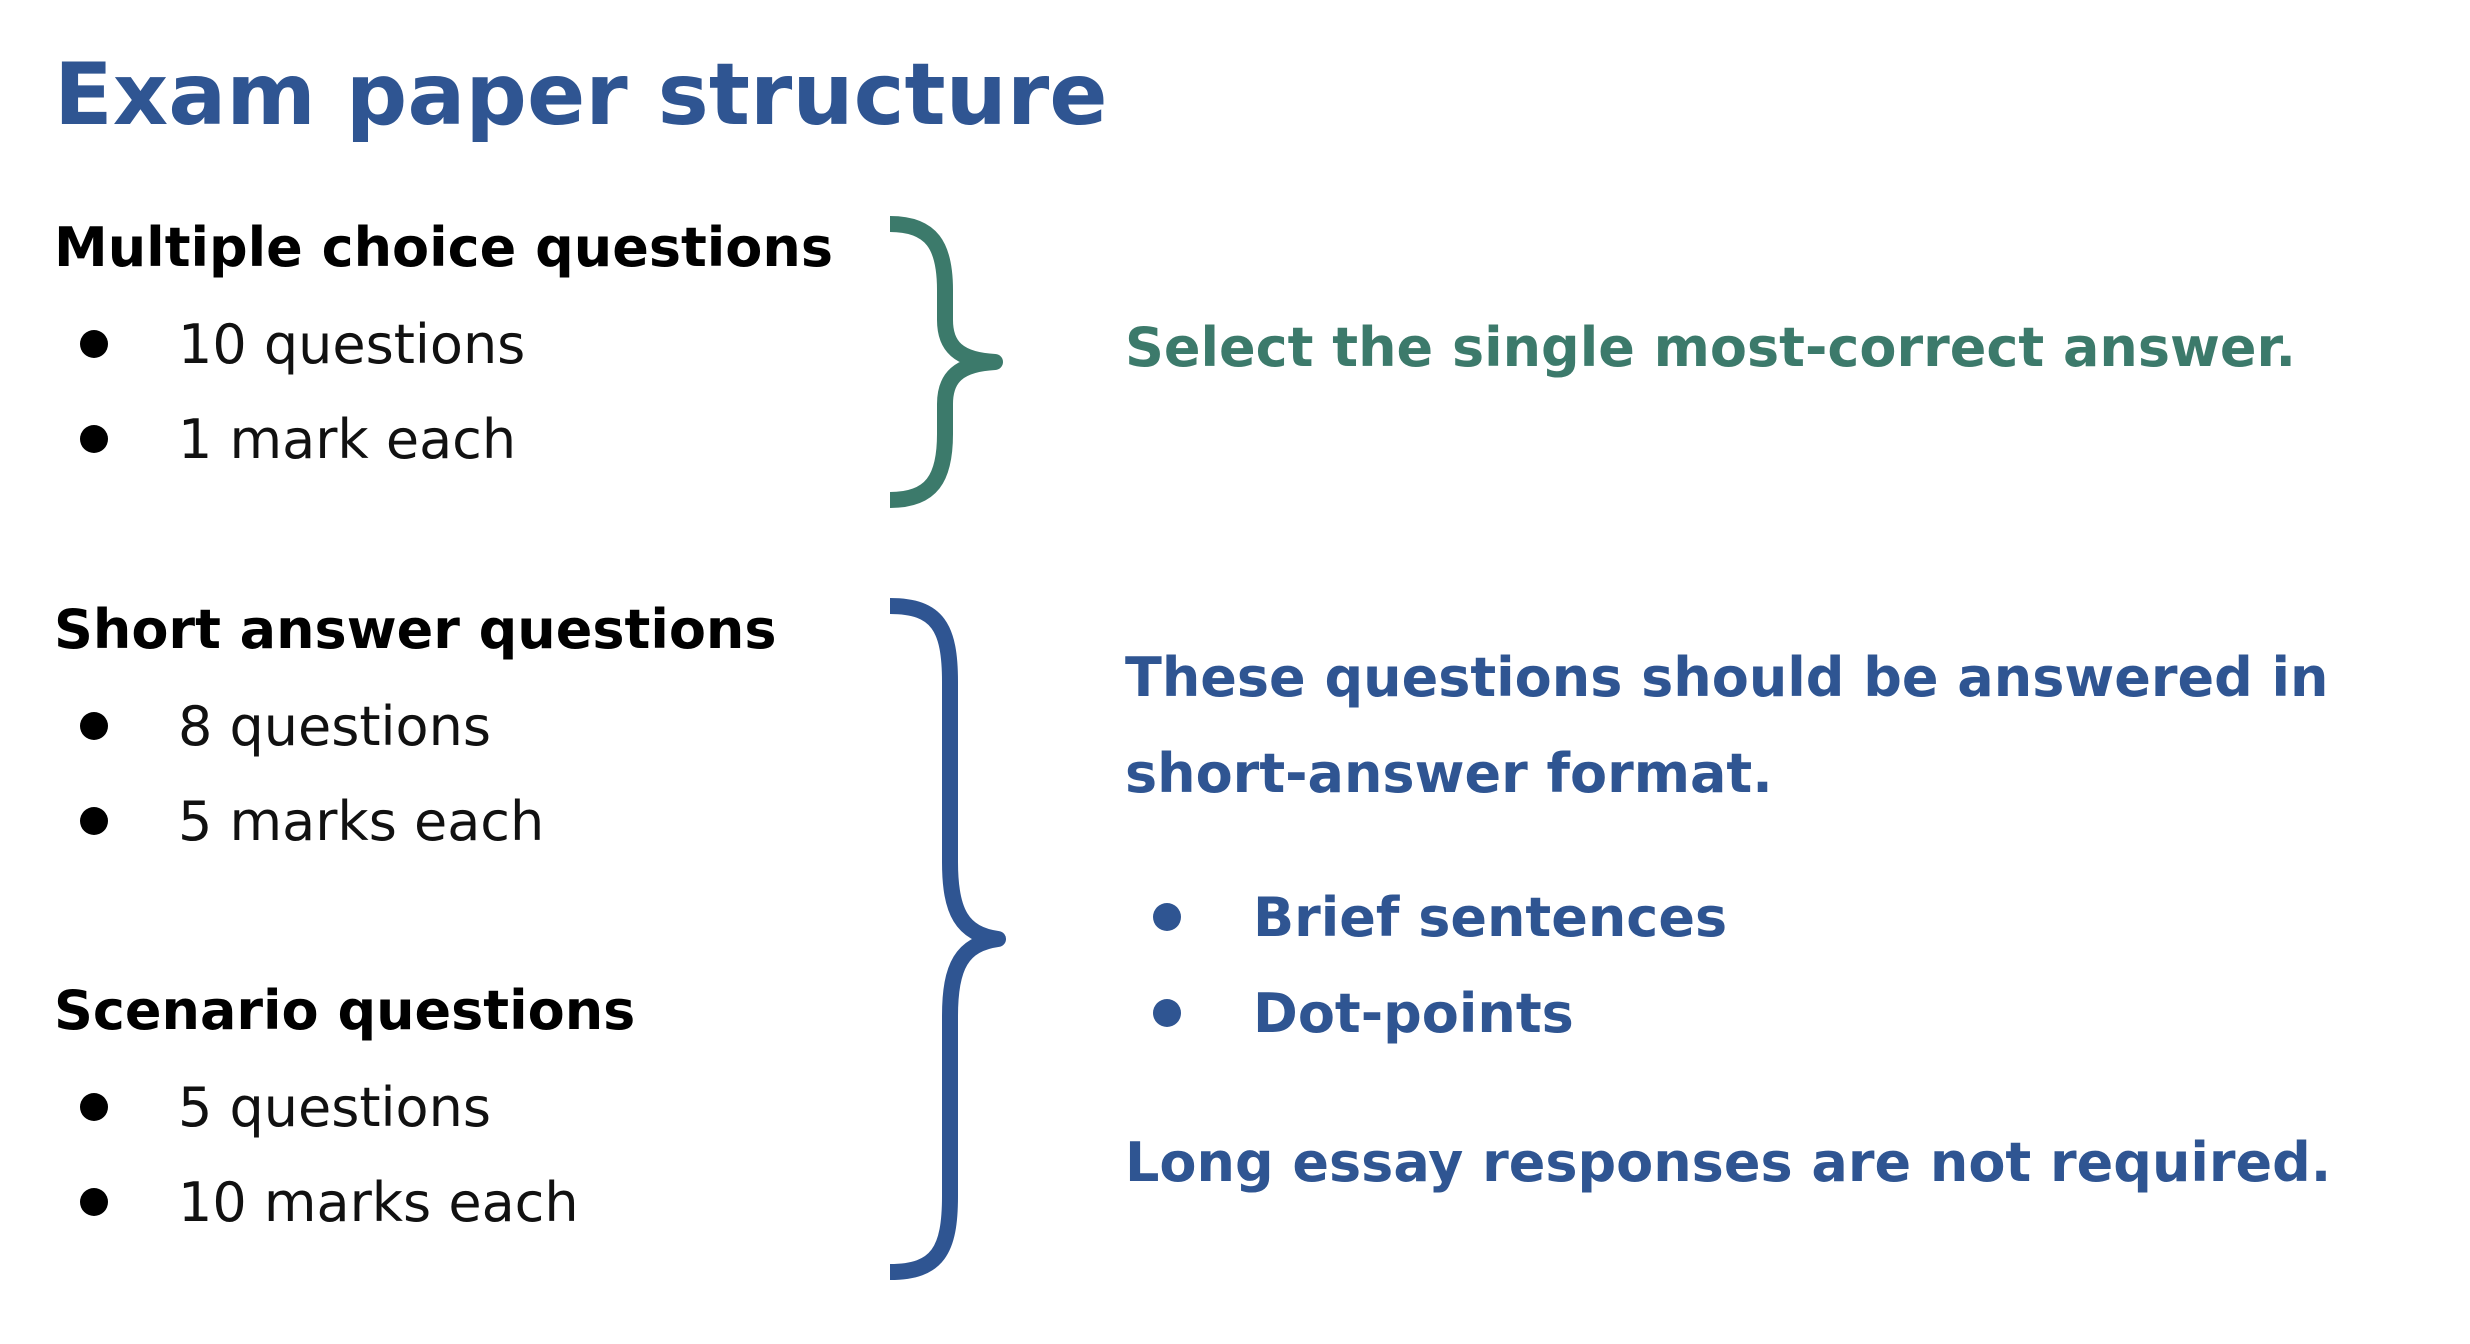  I want to click on note-written-closing: Long essay responses are not required., so click(1728, 1162).